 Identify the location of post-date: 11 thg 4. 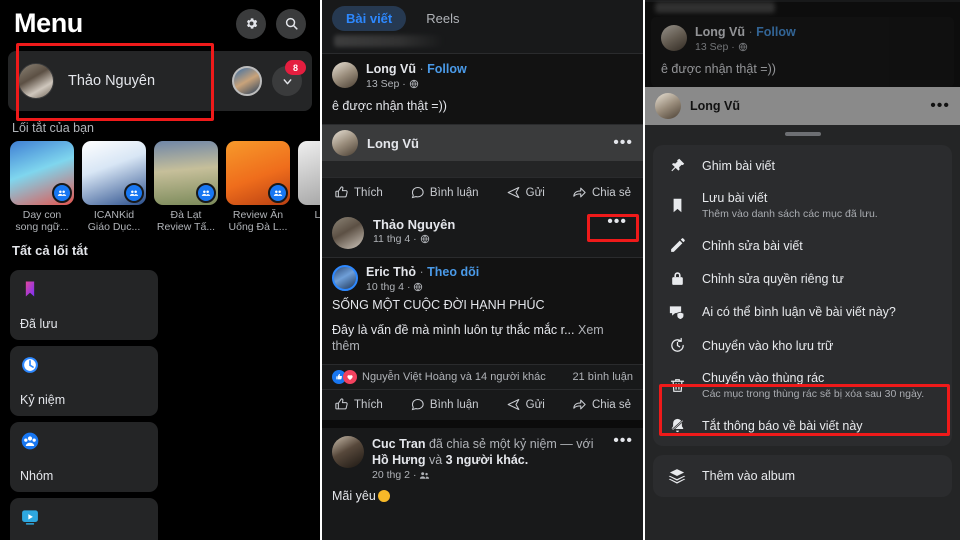
(392, 239).